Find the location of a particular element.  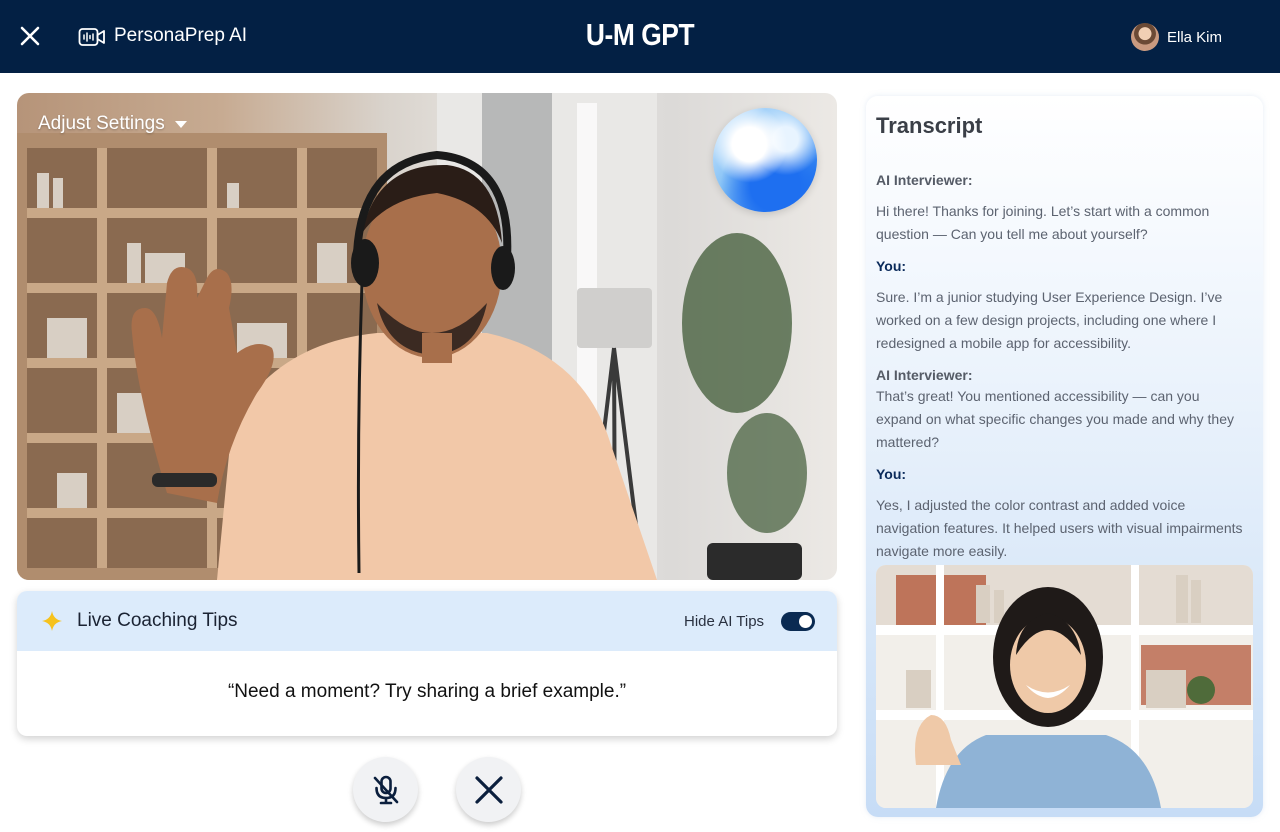

end-interview-button is located at coordinates (488, 789).